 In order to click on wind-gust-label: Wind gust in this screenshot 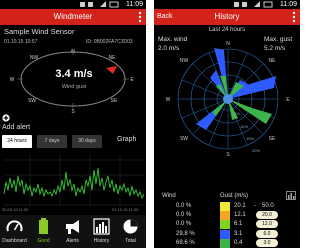, I will do `click(74, 87)`.